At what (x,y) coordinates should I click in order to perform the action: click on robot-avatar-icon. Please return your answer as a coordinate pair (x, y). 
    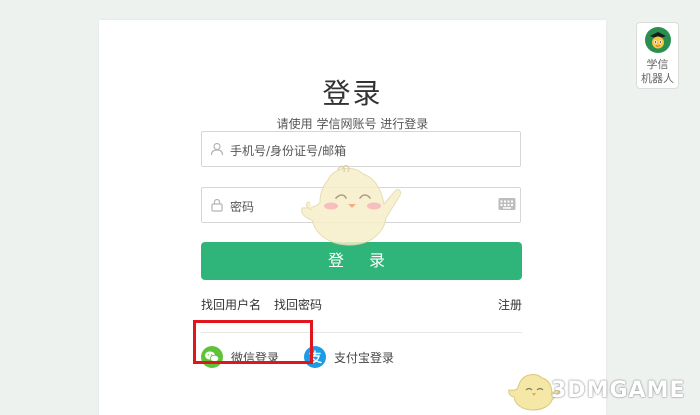
    Looking at the image, I should click on (658, 40).